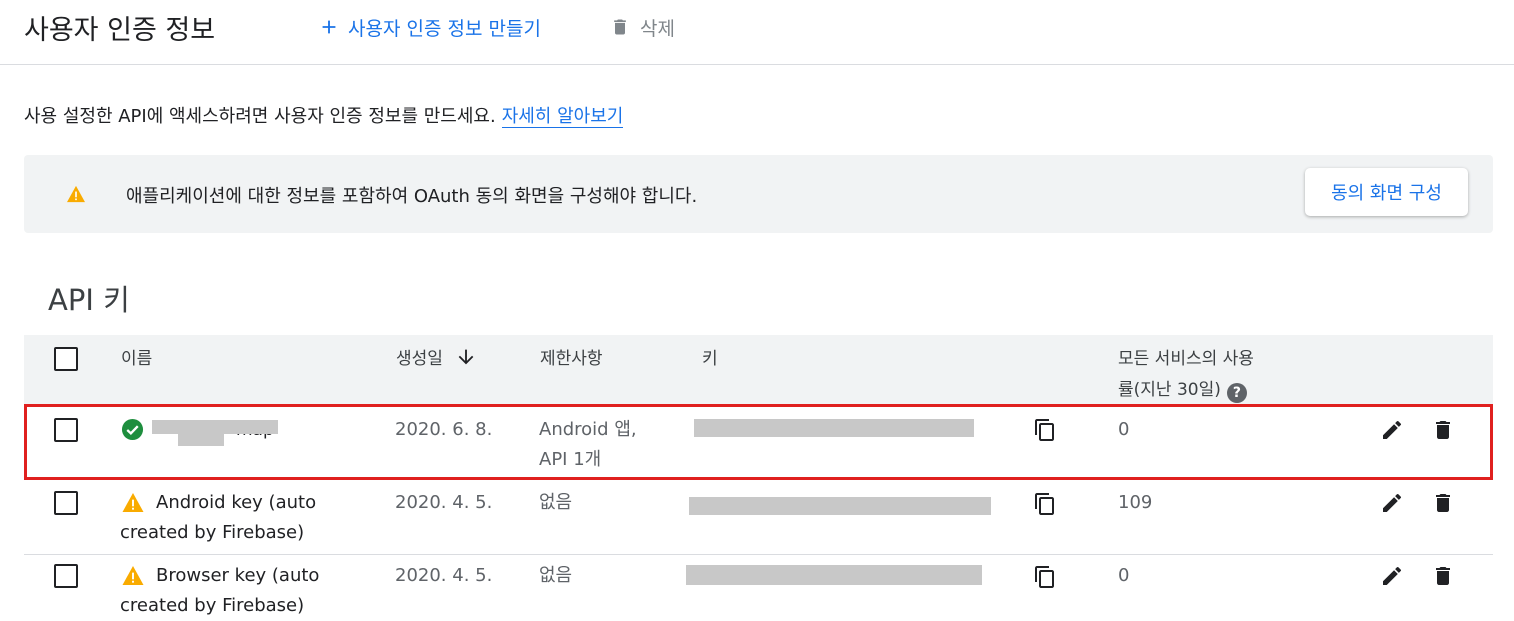 This screenshot has width=1514, height=621. Describe the element at coordinates (329, 27) in the screenshot. I see `plus-icon` at that location.